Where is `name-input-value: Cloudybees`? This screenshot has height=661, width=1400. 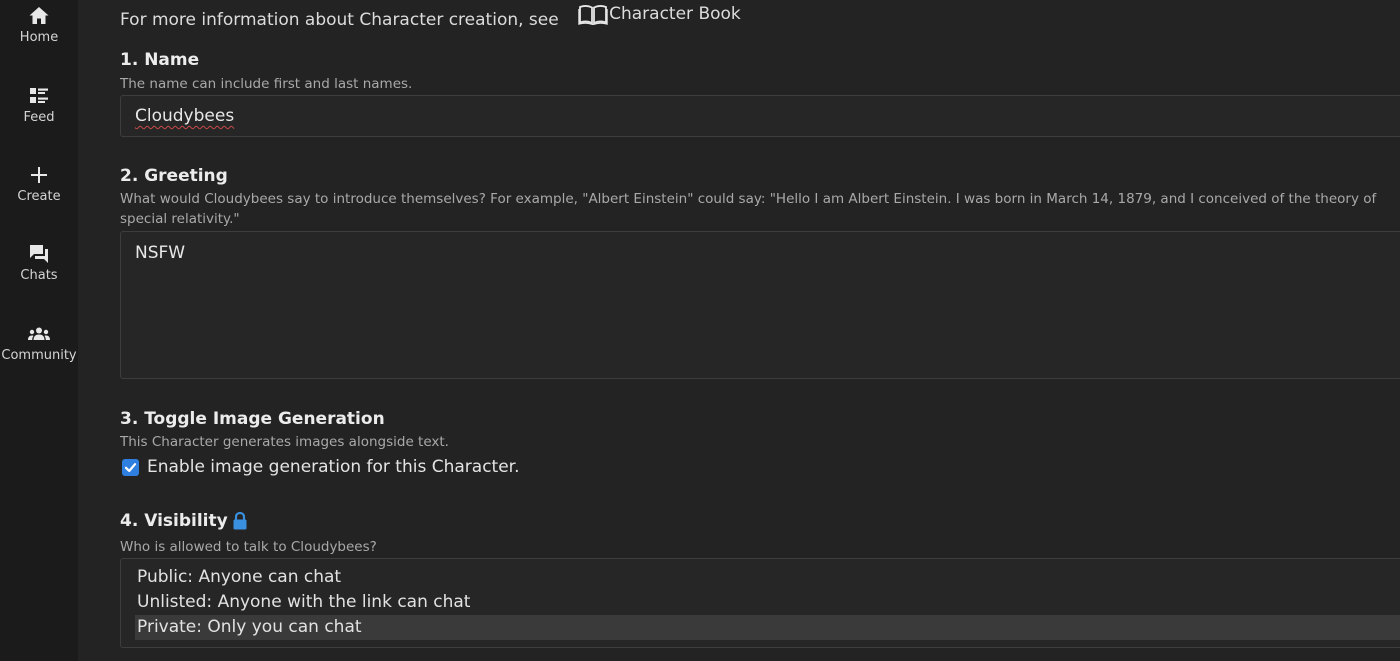 name-input-value: Cloudybees is located at coordinates (185, 116).